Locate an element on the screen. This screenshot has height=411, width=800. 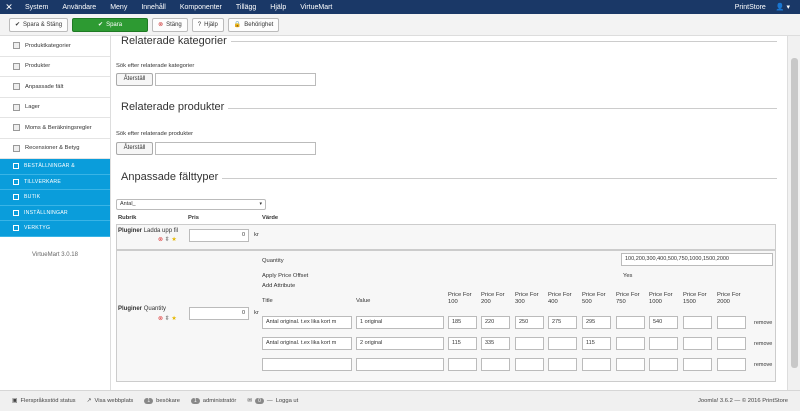
site-link: PrintStore is located at coordinates (750, 7).